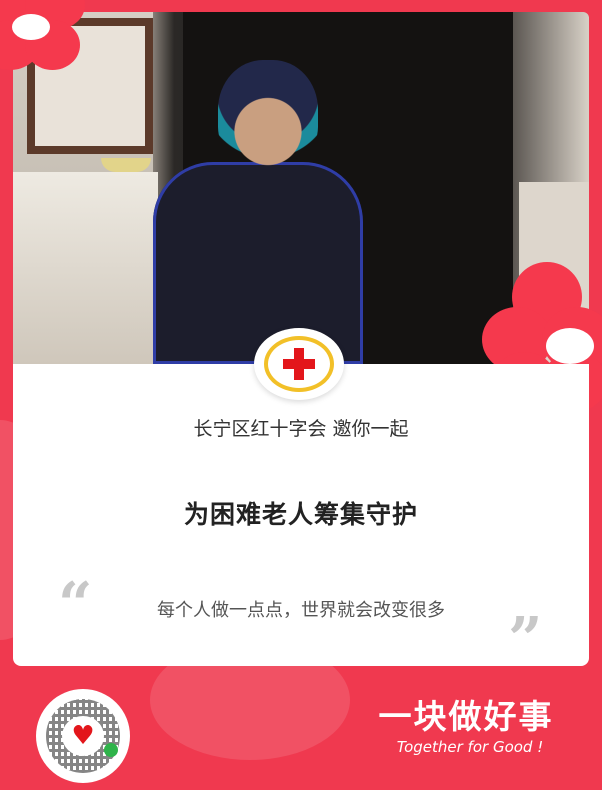 This screenshot has height=790, width=602. I want to click on heart-icon: ♥, so click(83, 736).